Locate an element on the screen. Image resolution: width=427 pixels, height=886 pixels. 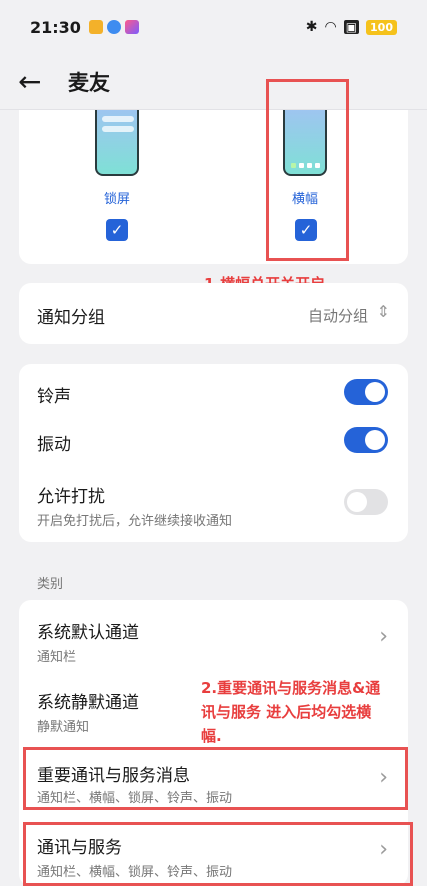
ringtone-label: 铃声 is located at coordinates (54, 397).